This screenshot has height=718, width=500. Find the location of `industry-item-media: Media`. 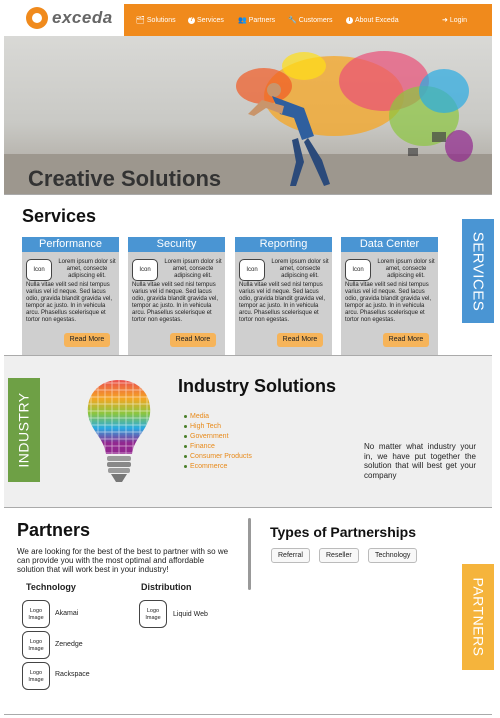

industry-item-media: Media is located at coordinates (218, 417).